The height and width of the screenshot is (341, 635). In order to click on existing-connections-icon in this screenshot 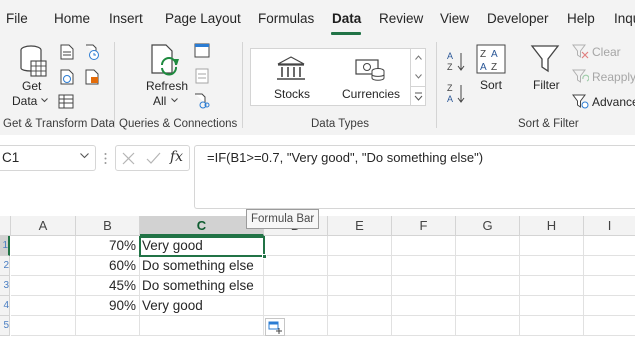, I will do `click(92, 77)`.